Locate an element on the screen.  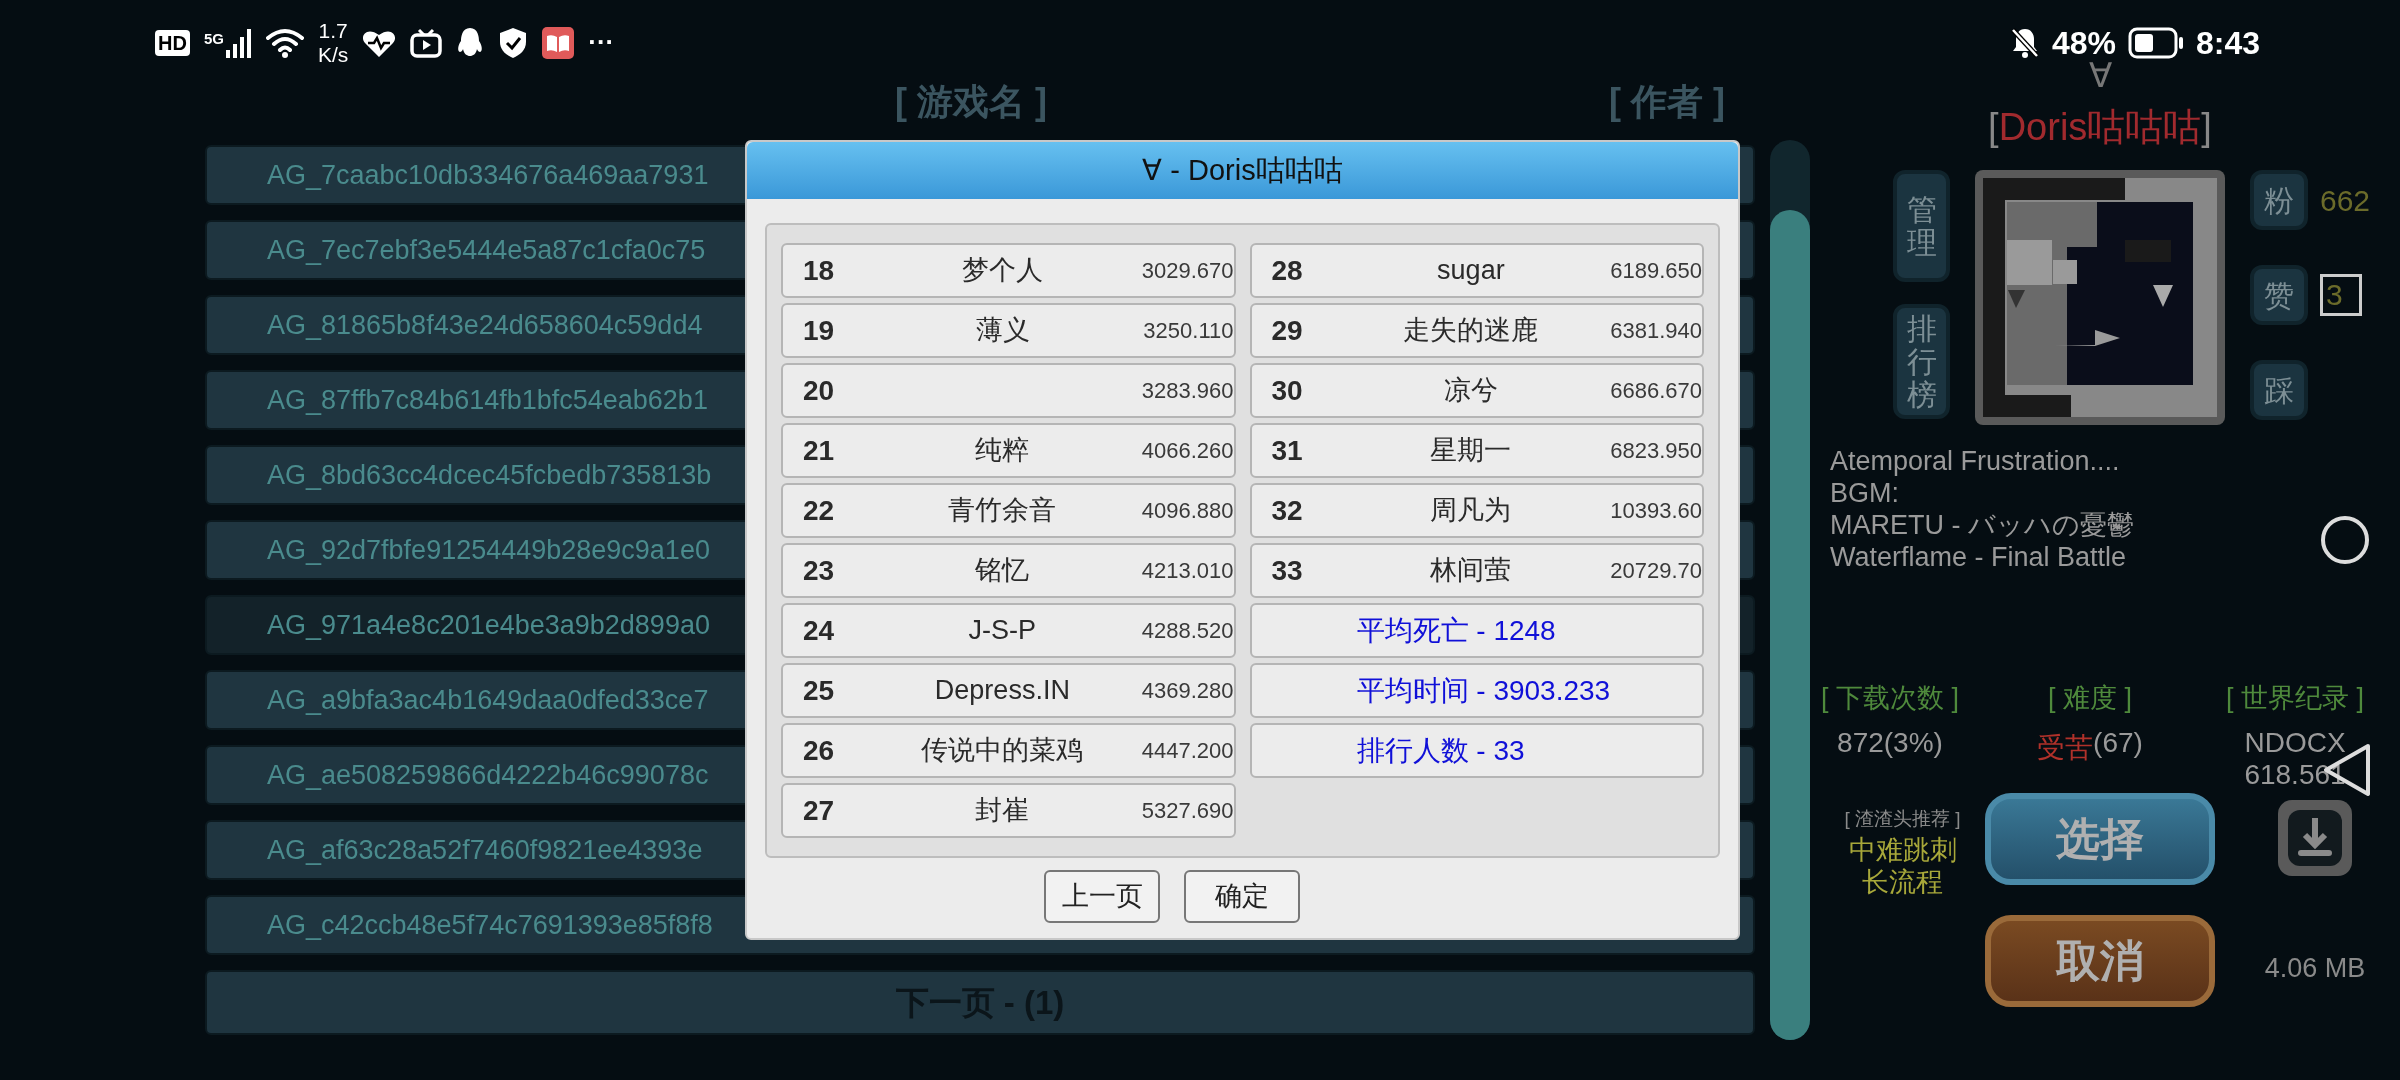
clear-time: 6189.650 is located at coordinates (1656, 271).